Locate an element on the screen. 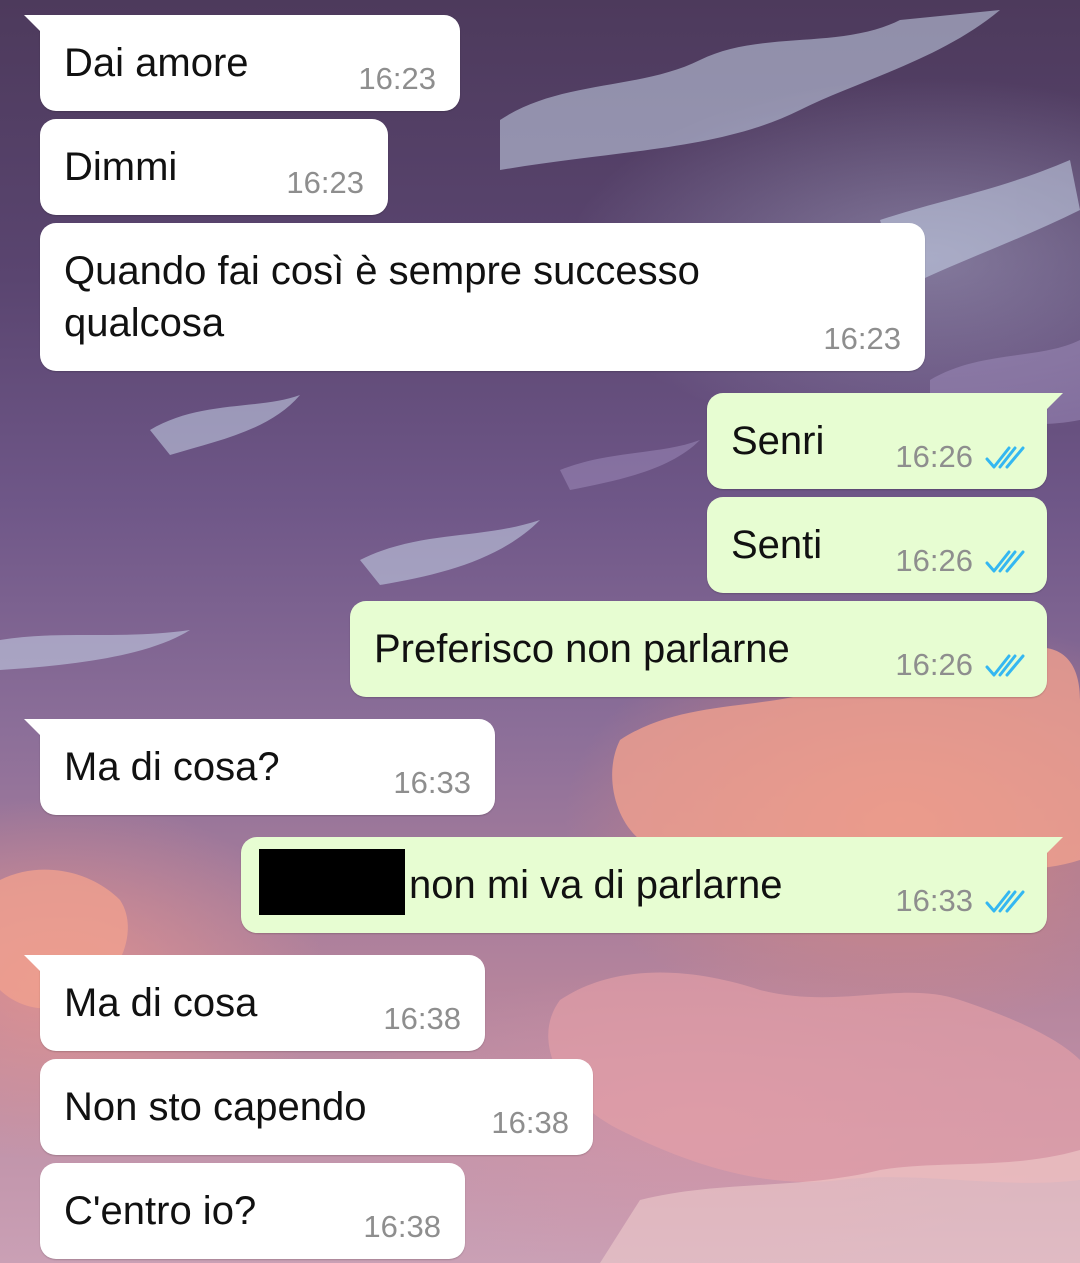  message-text: Dai amore is located at coordinates (156, 63).